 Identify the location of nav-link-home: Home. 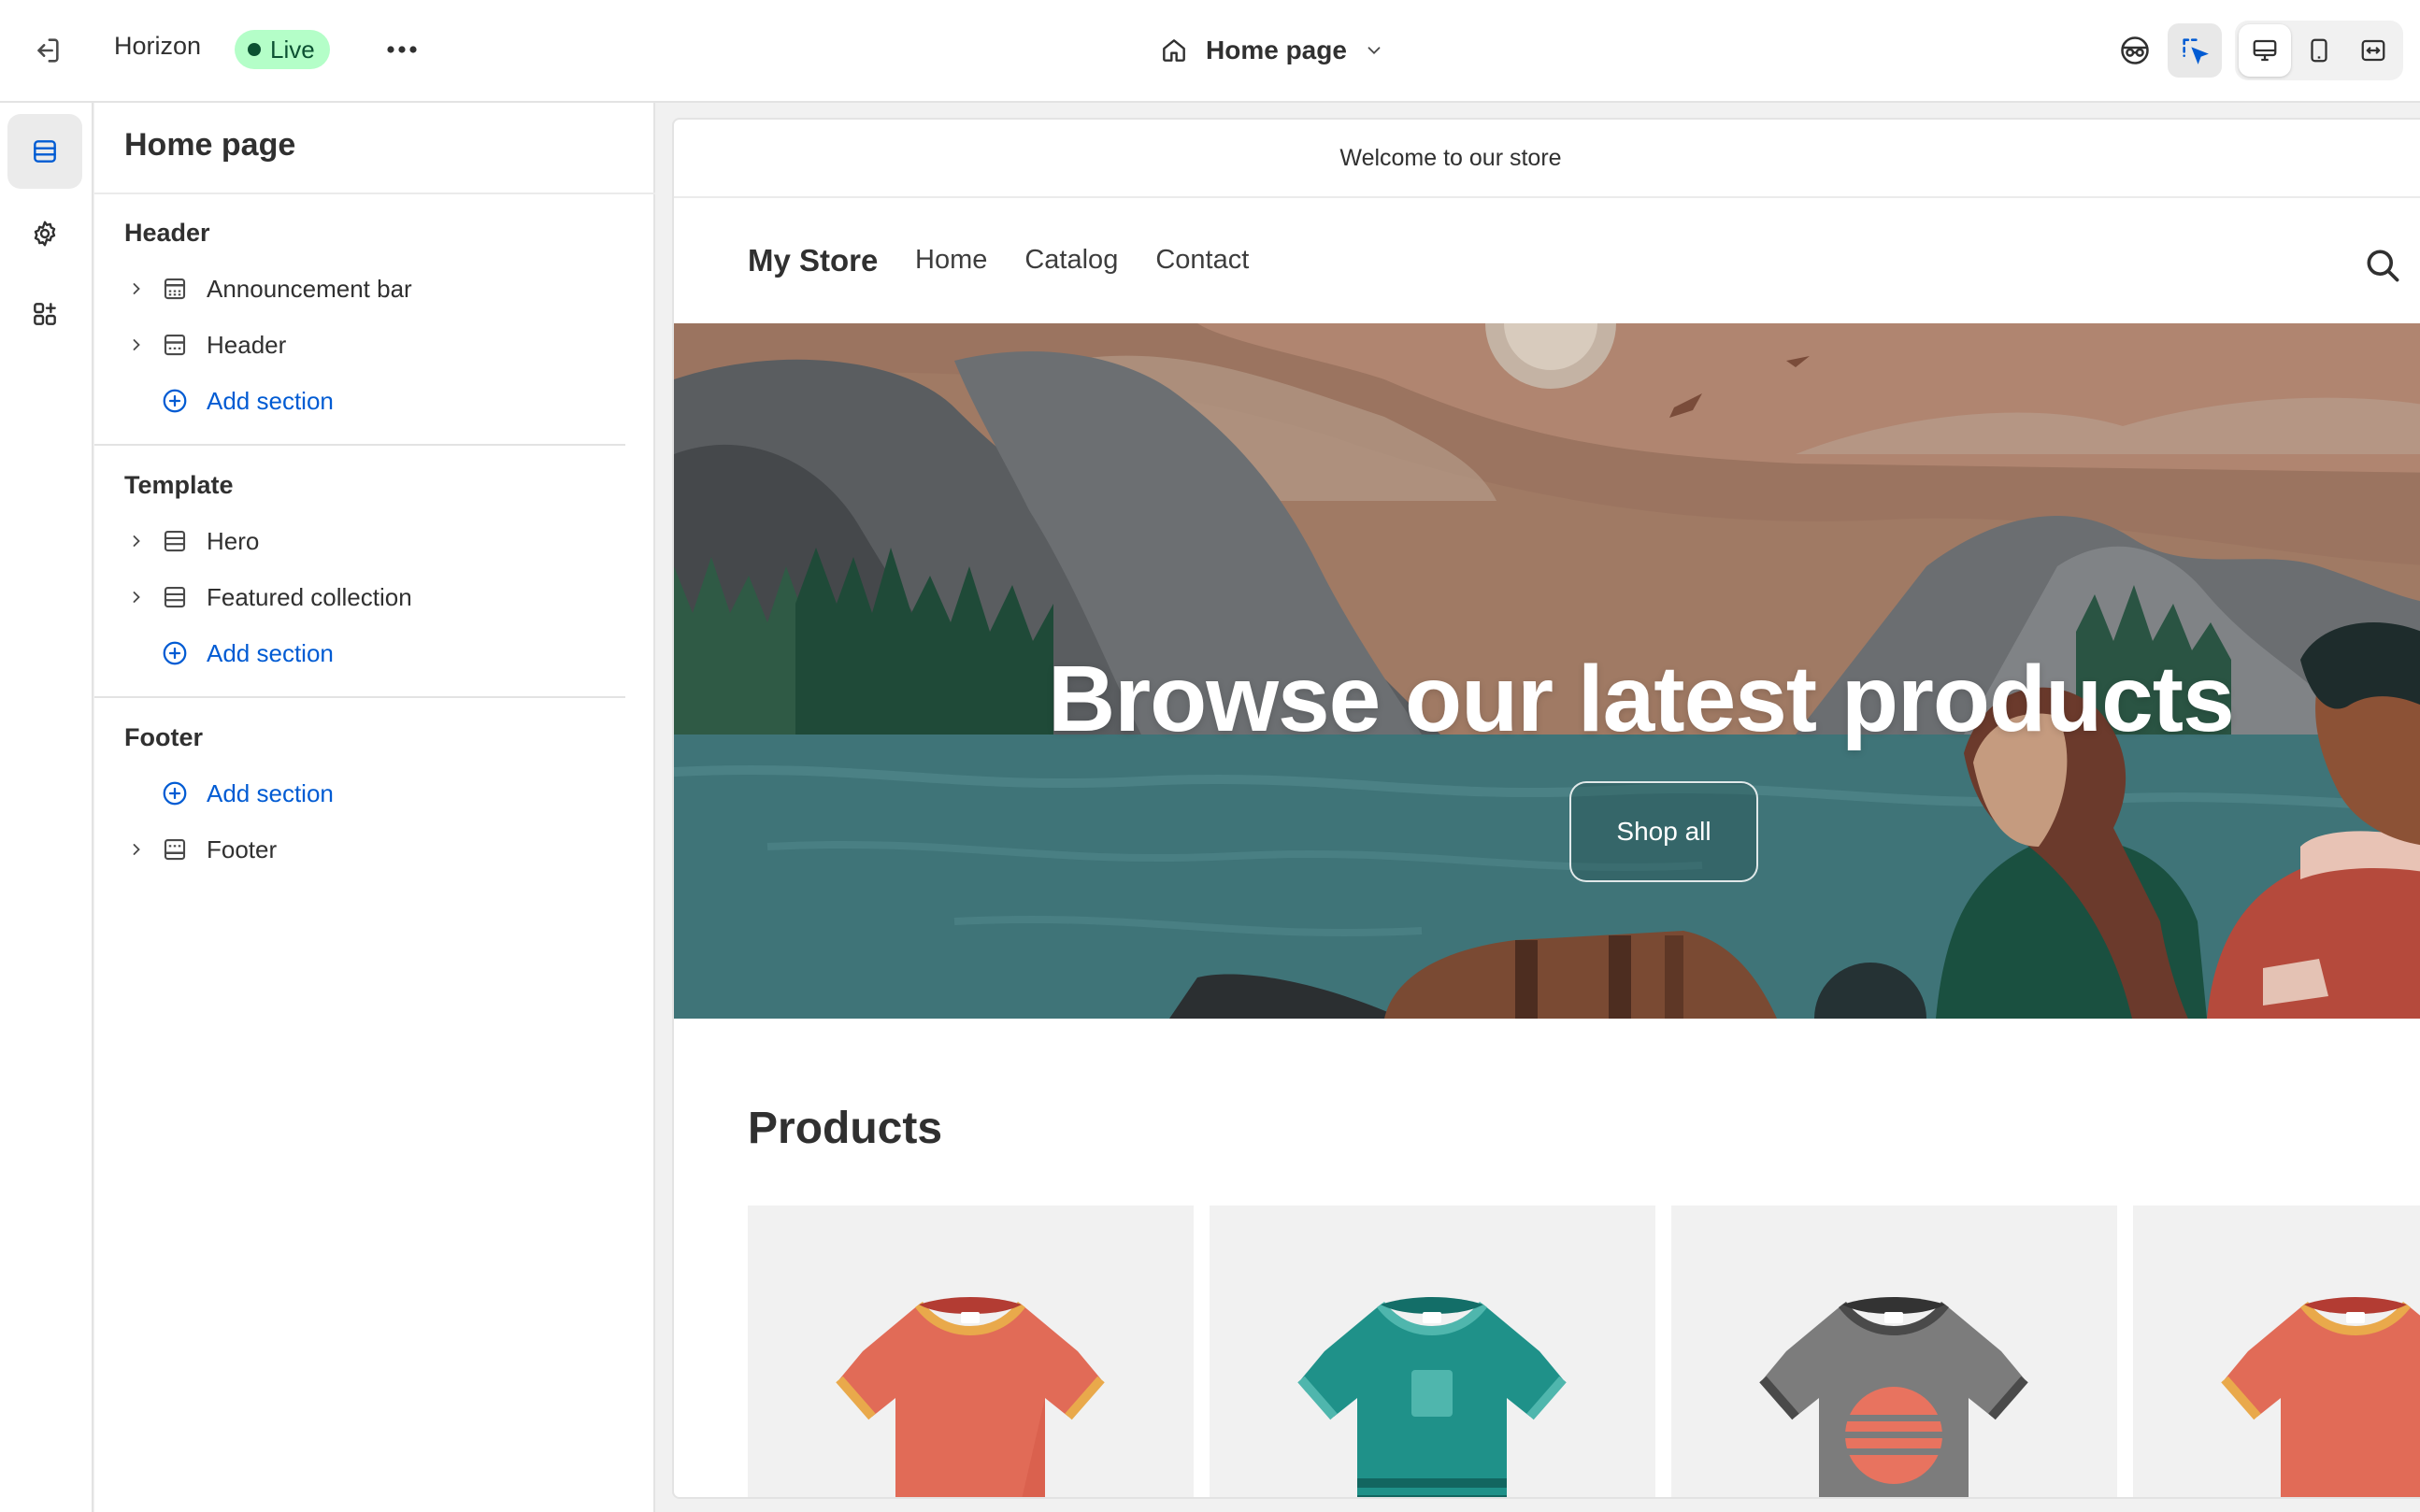
(951, 260).